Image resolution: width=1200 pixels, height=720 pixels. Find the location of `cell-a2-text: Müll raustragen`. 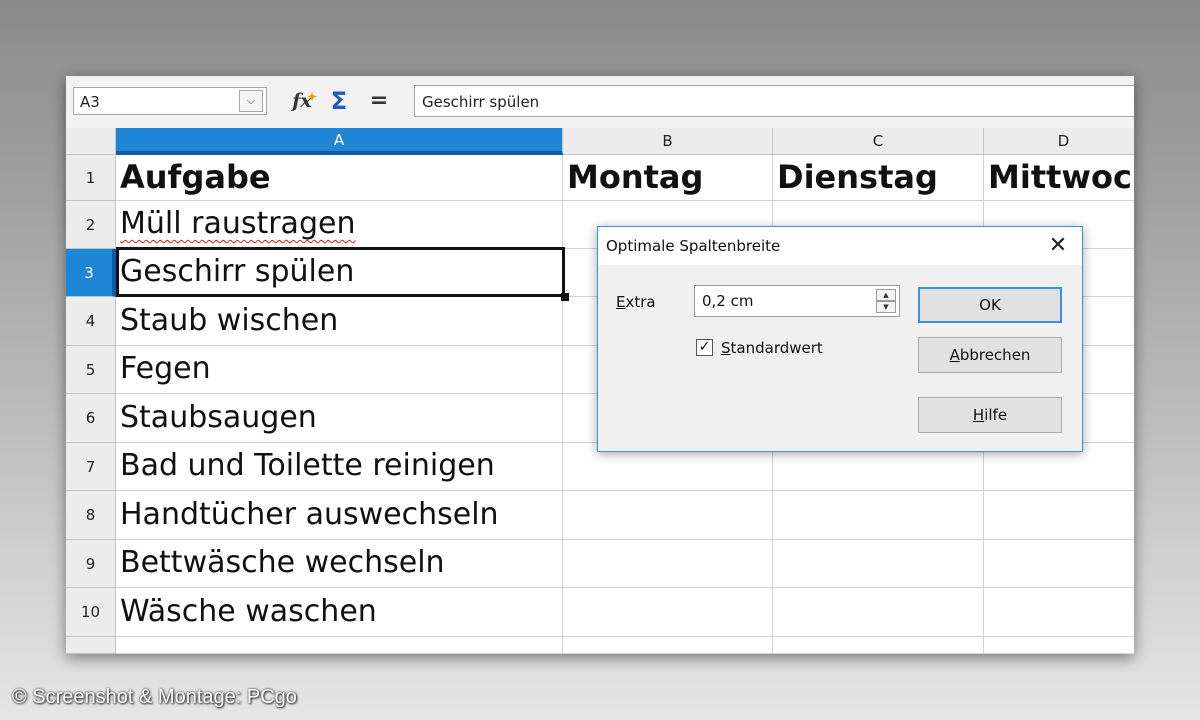

cell-a2-text: Müll raustragen is located at coordinates (238, 223).